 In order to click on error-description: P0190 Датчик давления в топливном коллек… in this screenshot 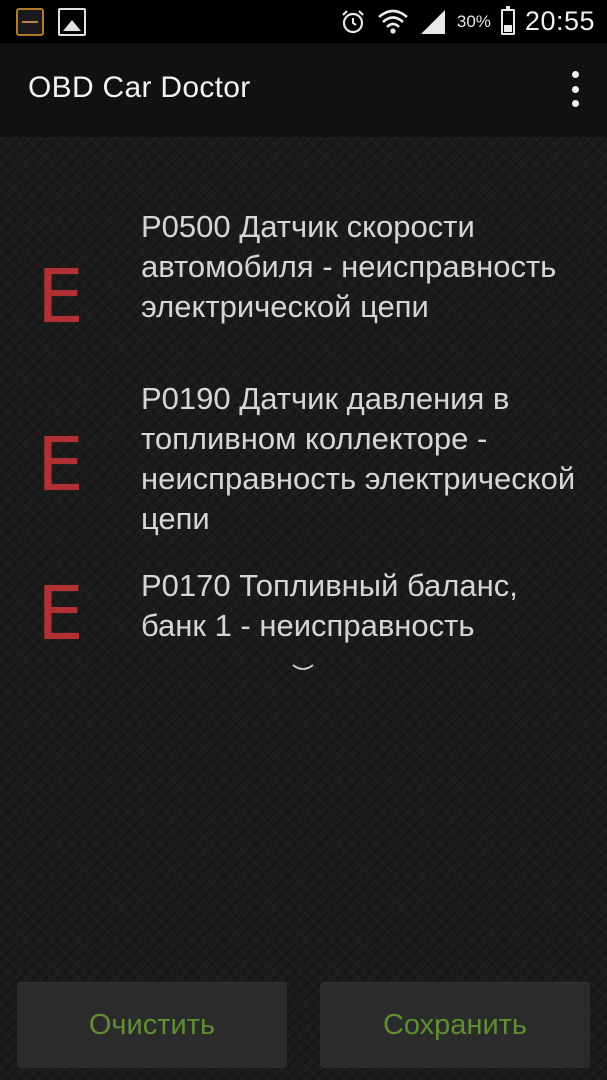, I will do `click(358, 458)`.